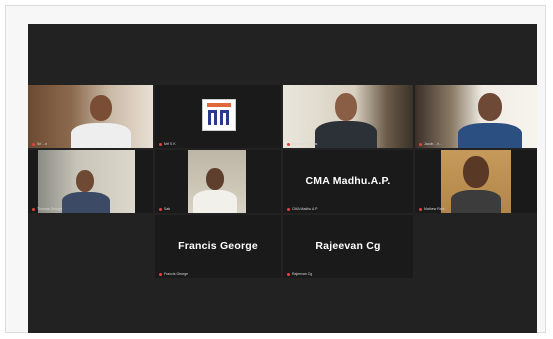  I want to click on participant-name-label: Mrf S K, so click(167, 144).